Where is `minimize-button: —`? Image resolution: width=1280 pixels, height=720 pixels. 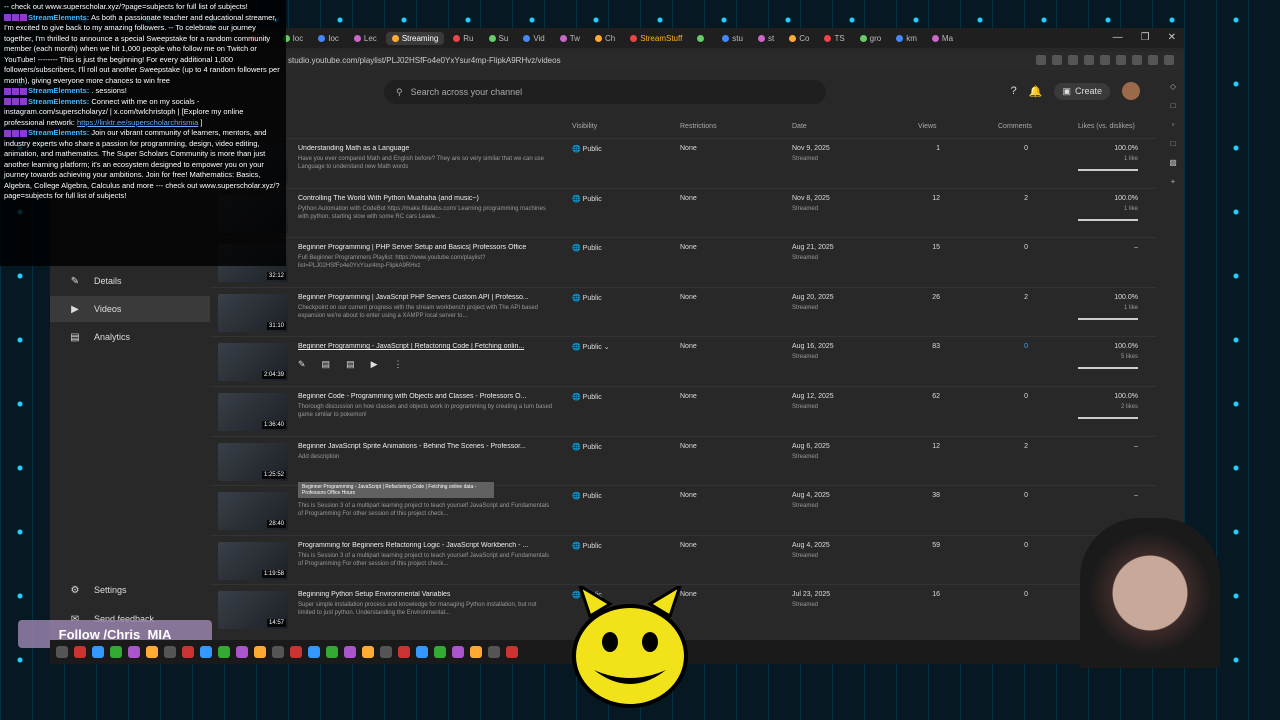 minimize-button: — is located at coordinates (1118, 37).